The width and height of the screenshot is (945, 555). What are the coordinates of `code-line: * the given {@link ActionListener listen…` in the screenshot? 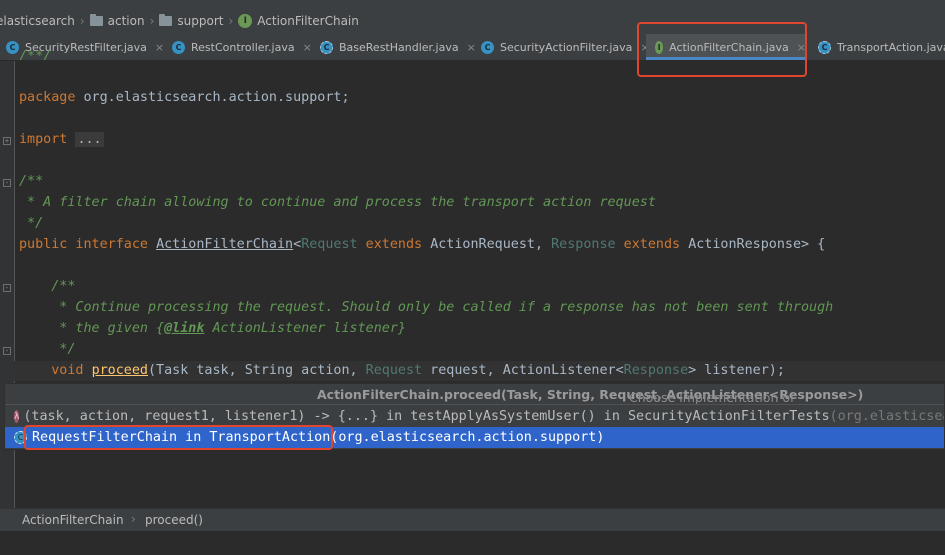 It's located at (212, 328).